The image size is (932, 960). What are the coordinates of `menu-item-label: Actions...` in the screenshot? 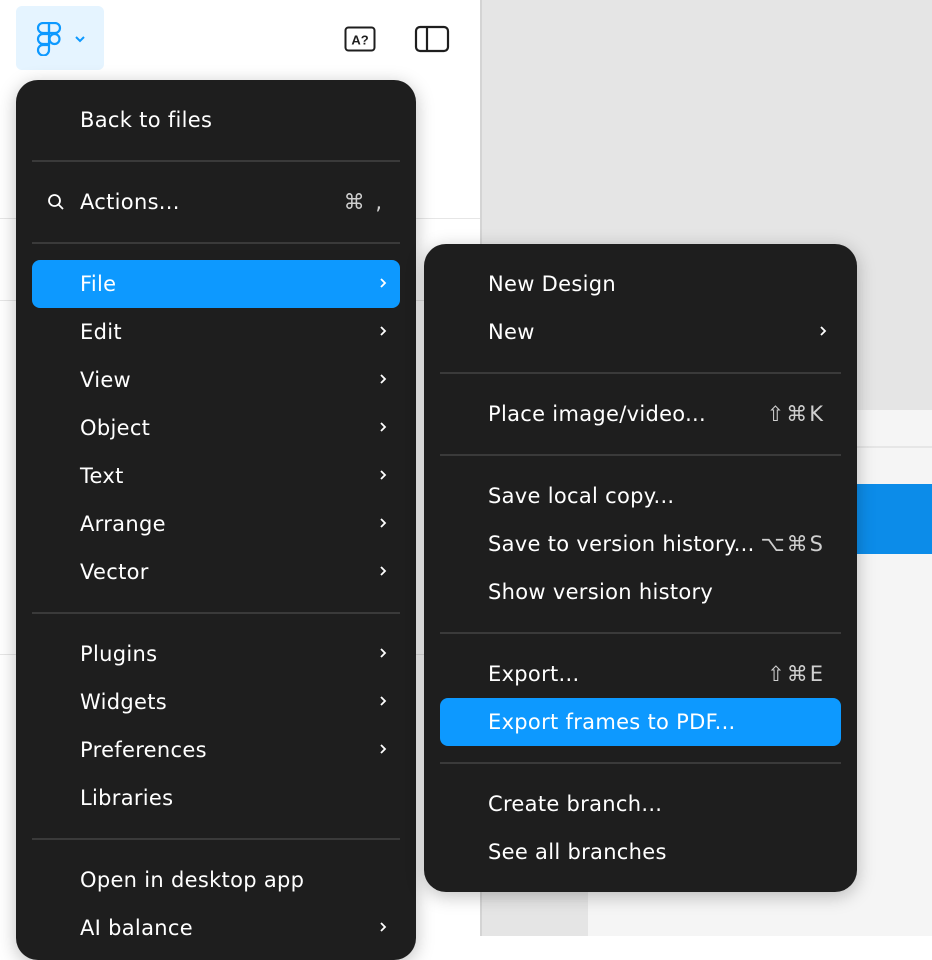 It's located at (130, 202).